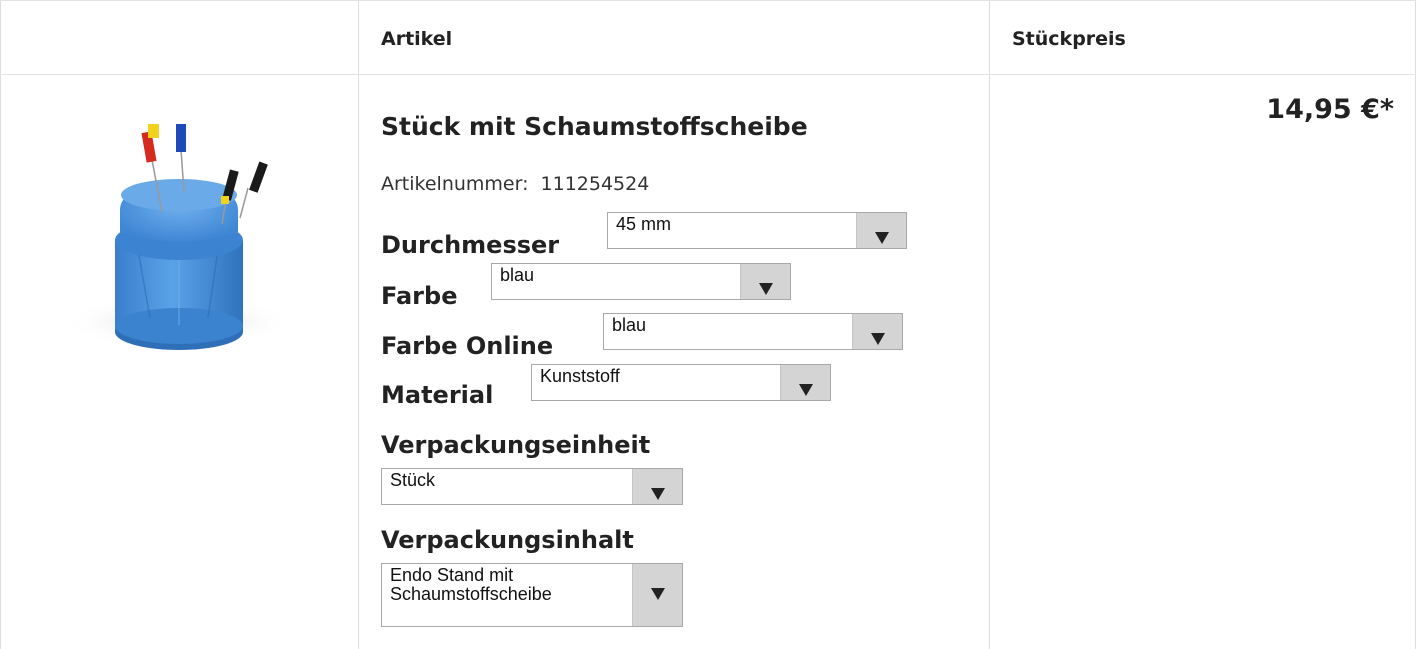 The width and height of the screenshot is (1416, 649). What do you see at coordinates (1330, 109) in the screenshot?
I see `unit-price: 14,95 €*` at bounding box center [1330, 109].